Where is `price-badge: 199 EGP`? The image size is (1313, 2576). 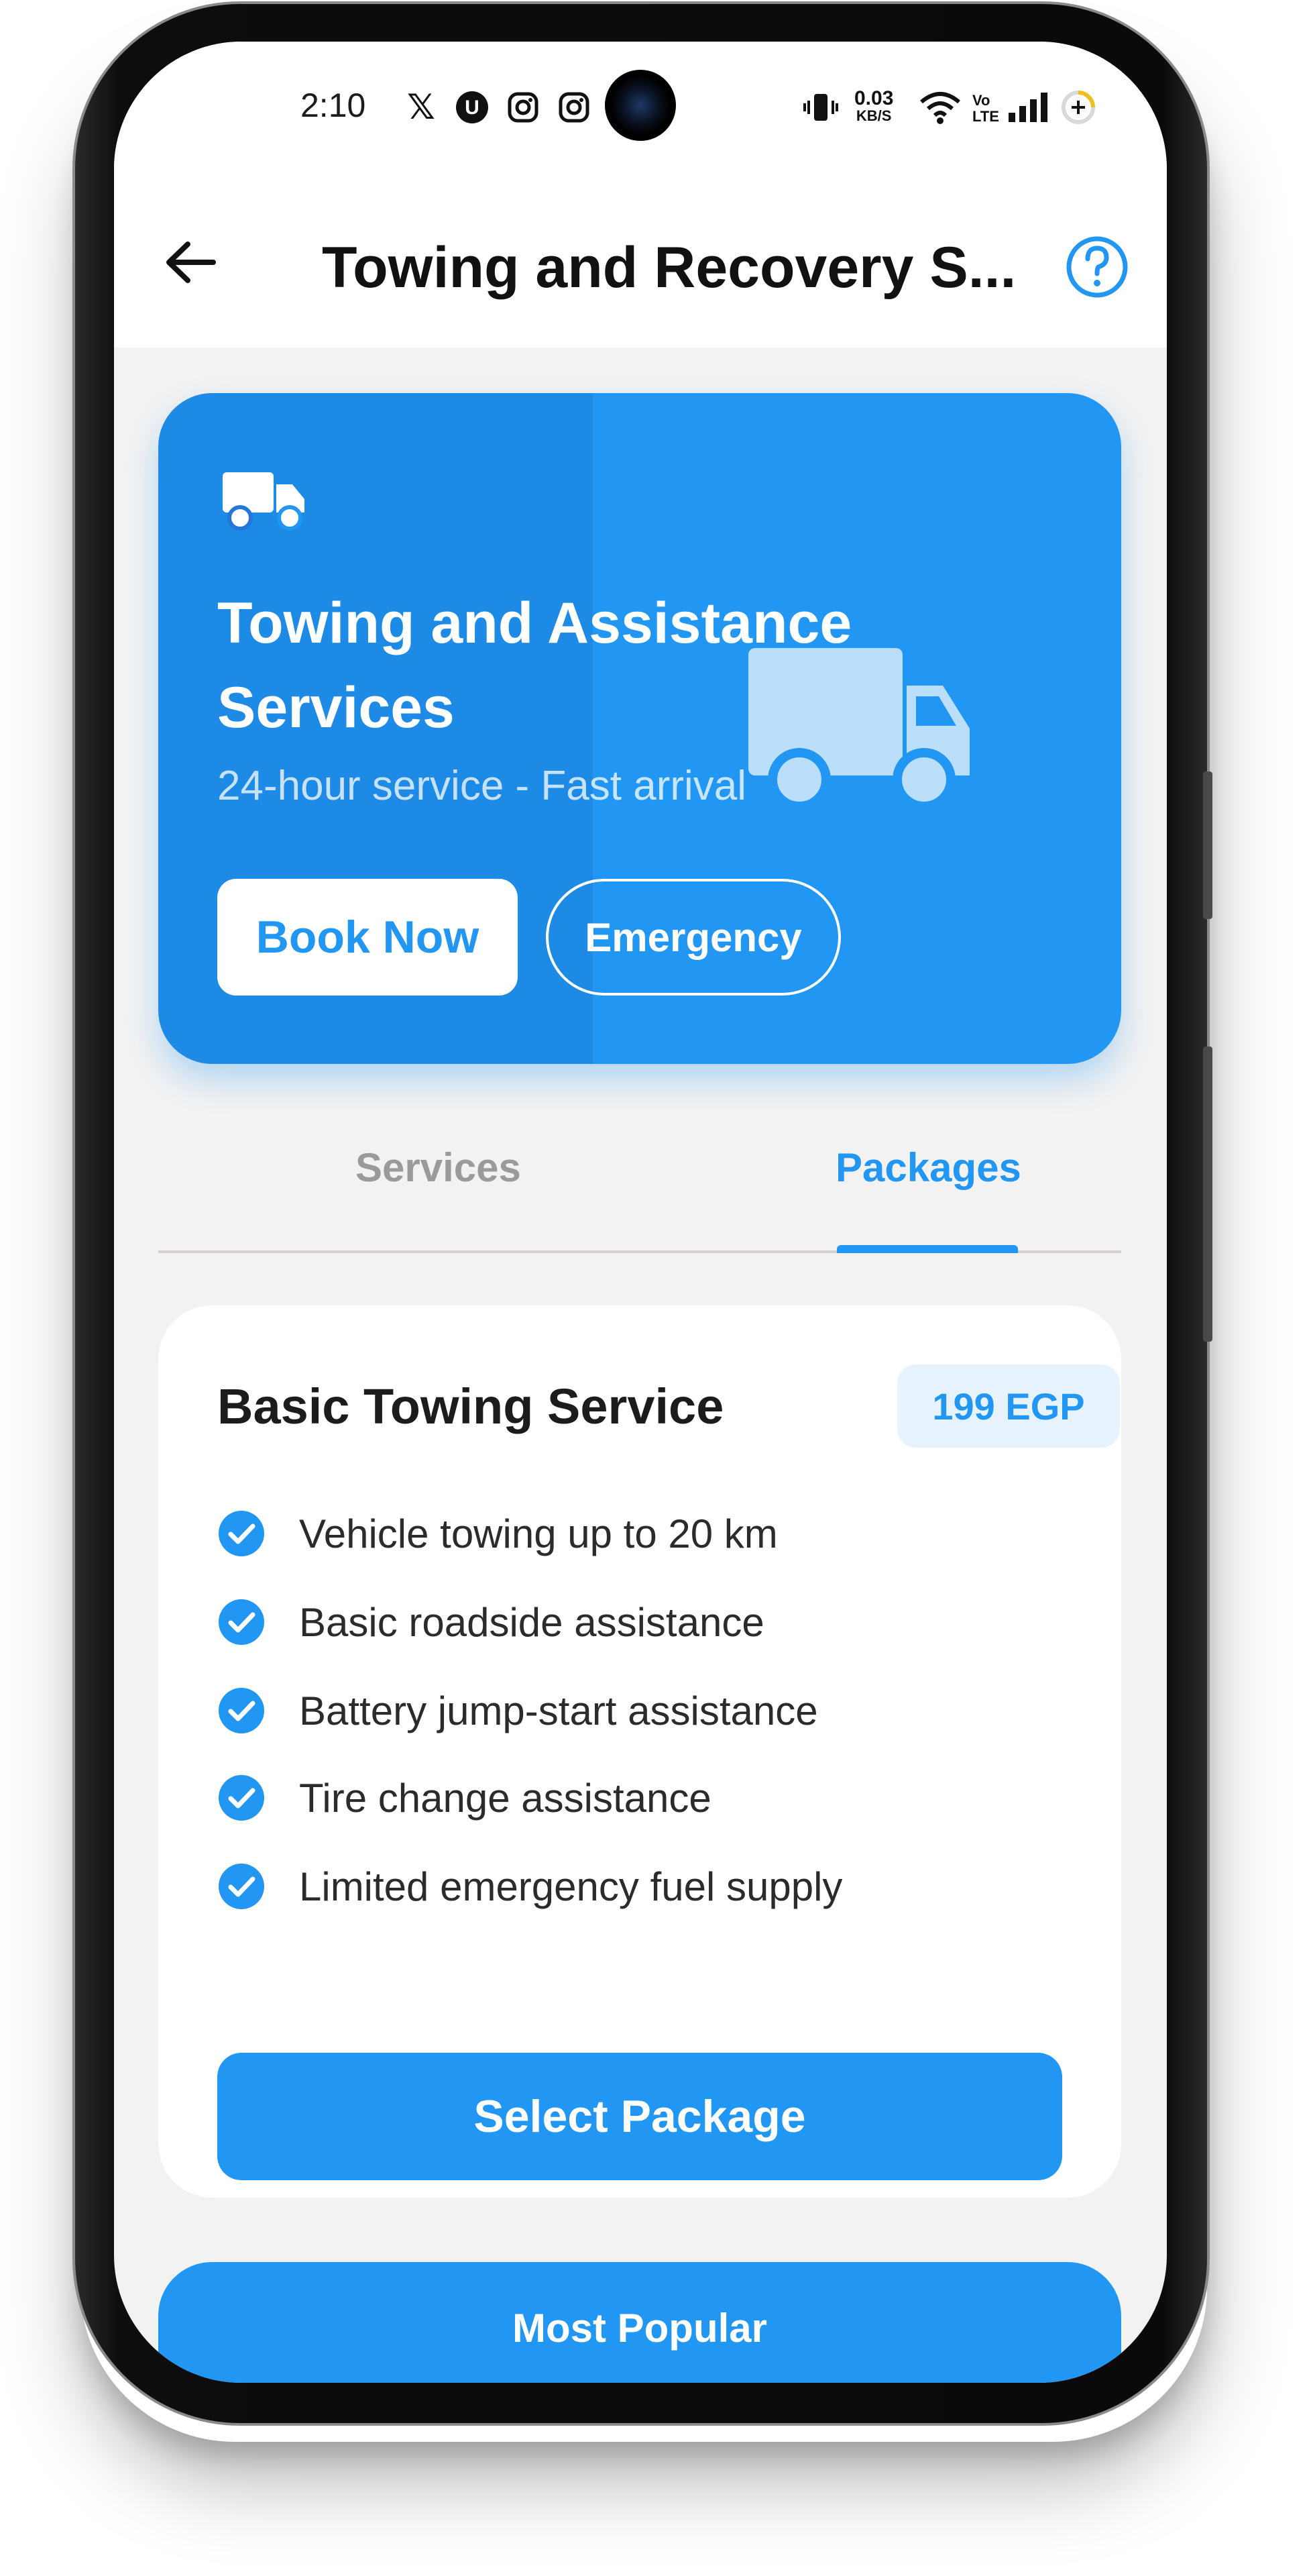
price-badge: 199 EGP is located at coordinates (1008, 1406).